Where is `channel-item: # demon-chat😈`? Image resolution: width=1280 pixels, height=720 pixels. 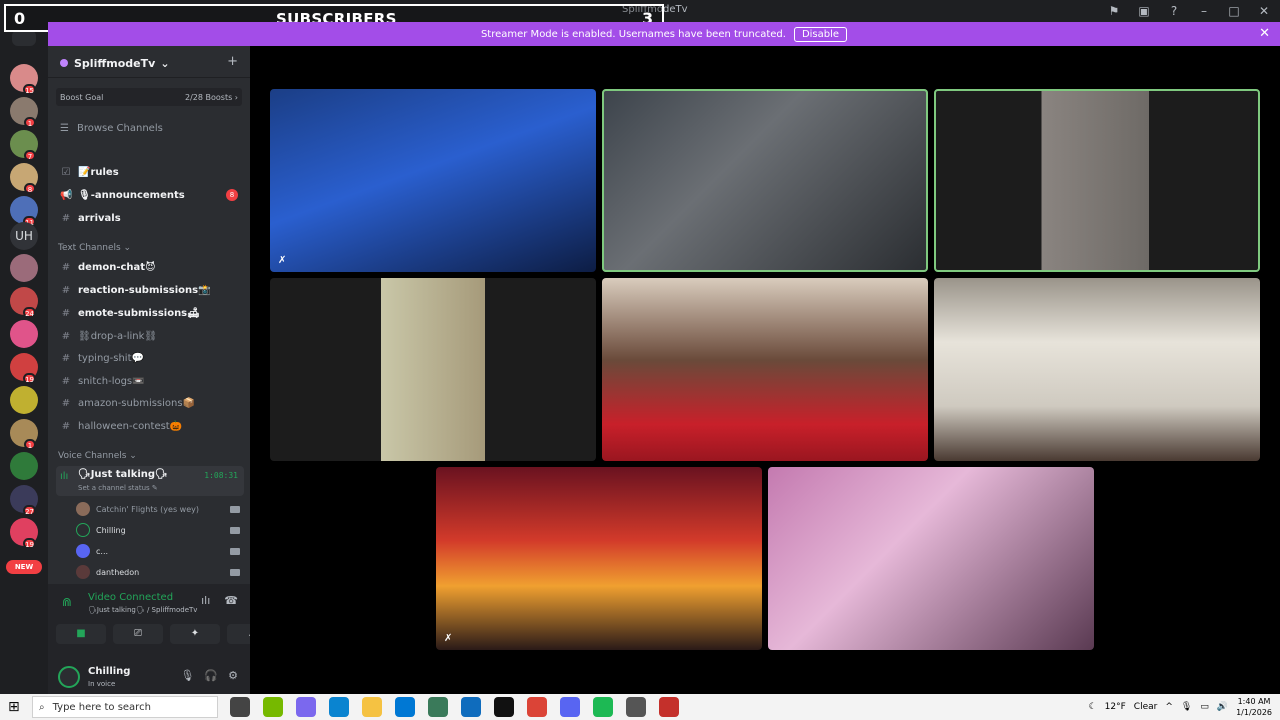
channel-item: # demon-chat😈 is located at coordinates (150, 267).